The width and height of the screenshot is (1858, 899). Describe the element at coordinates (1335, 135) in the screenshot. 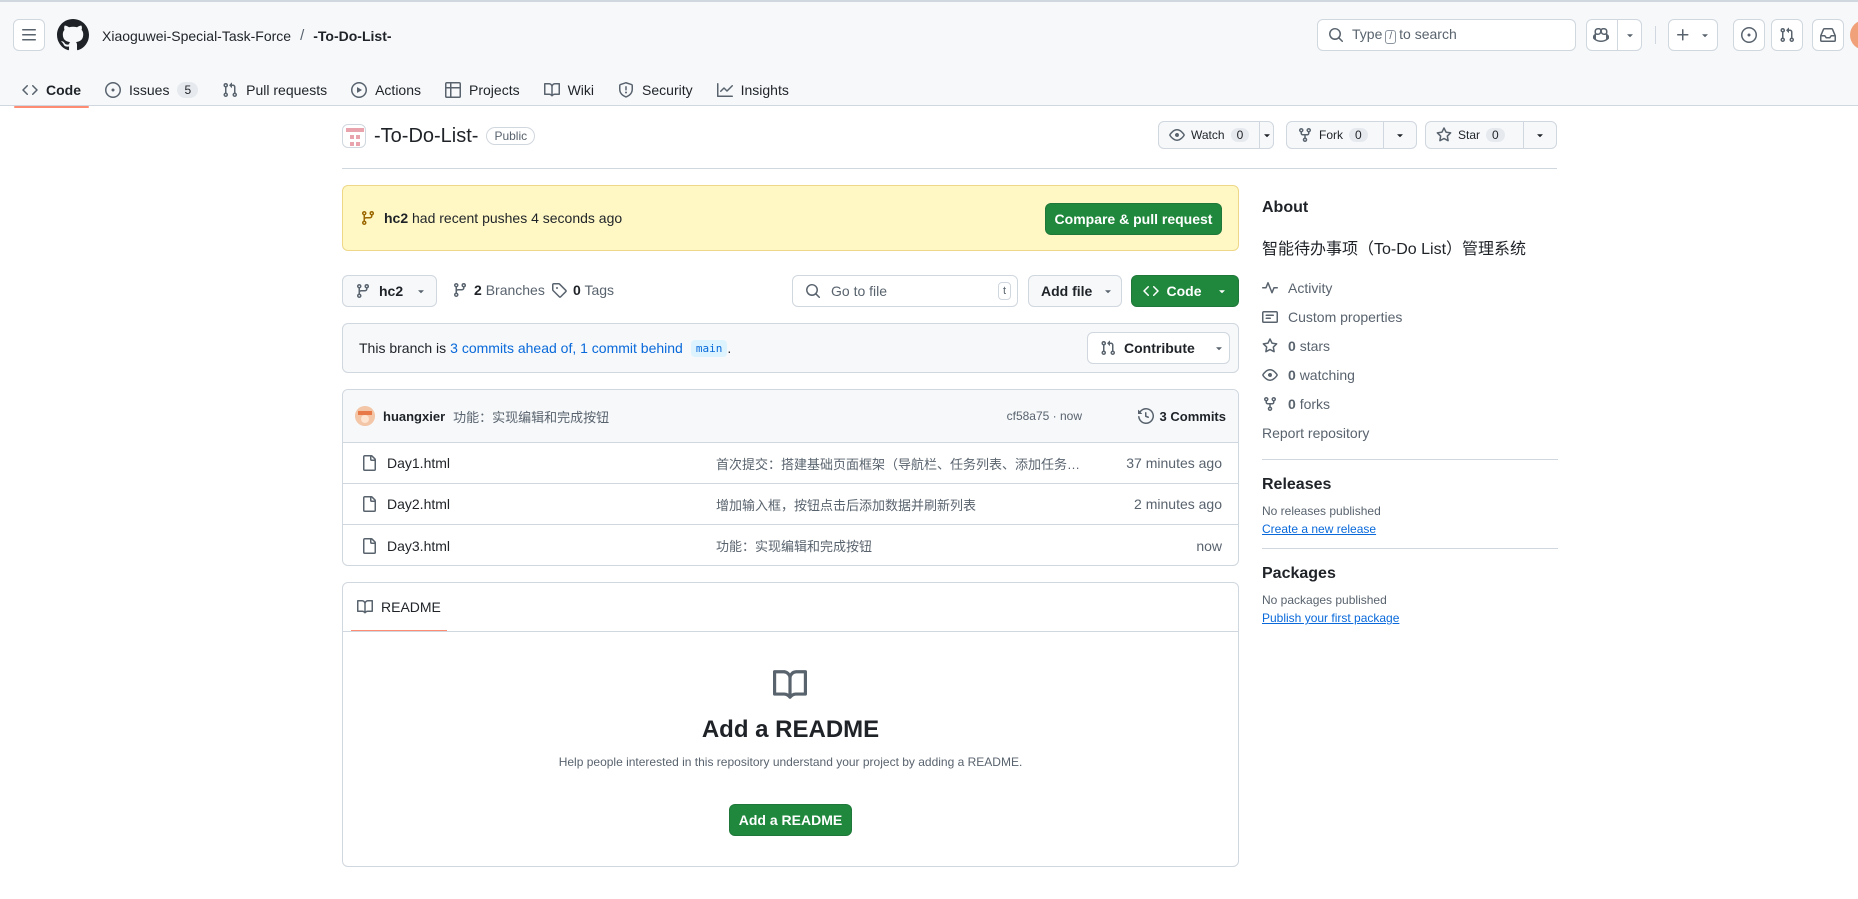

I see `fork-button: Fork 0` at that location.